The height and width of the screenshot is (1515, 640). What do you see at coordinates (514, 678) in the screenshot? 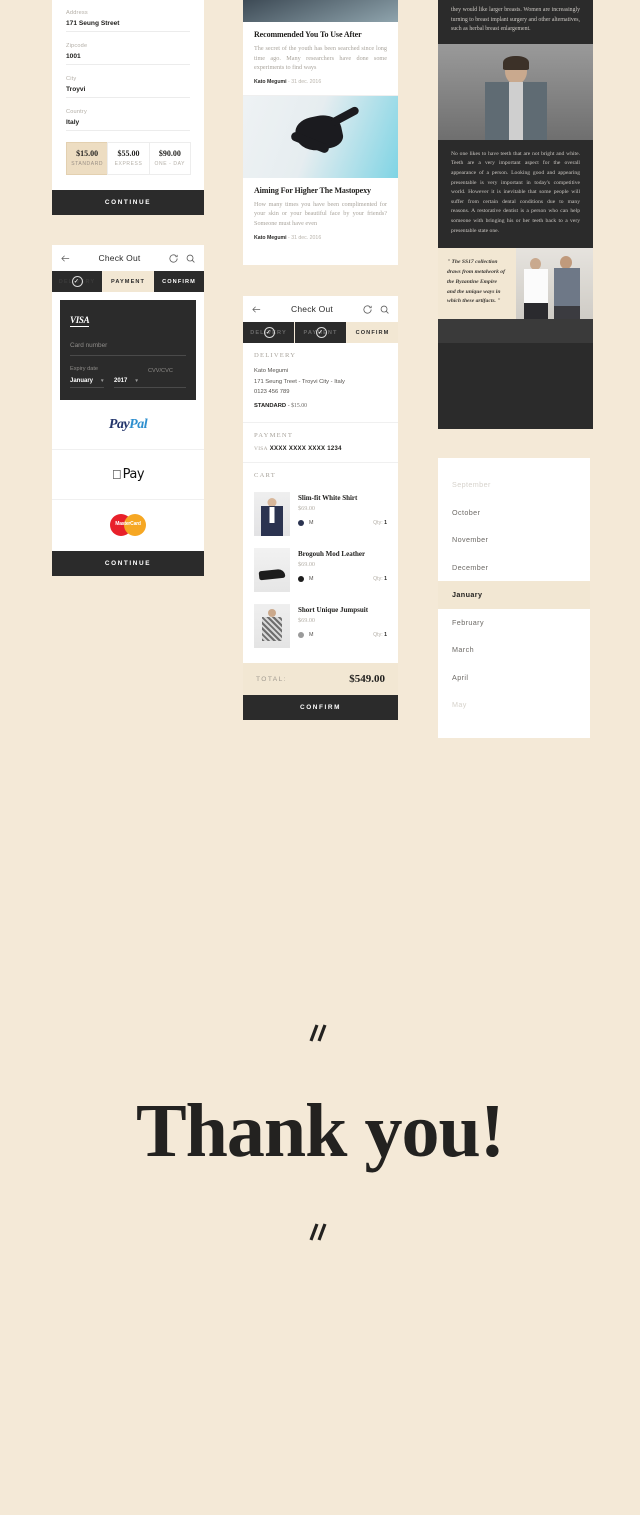
I see `month-option-april: April` at bounding box center [514, 678].